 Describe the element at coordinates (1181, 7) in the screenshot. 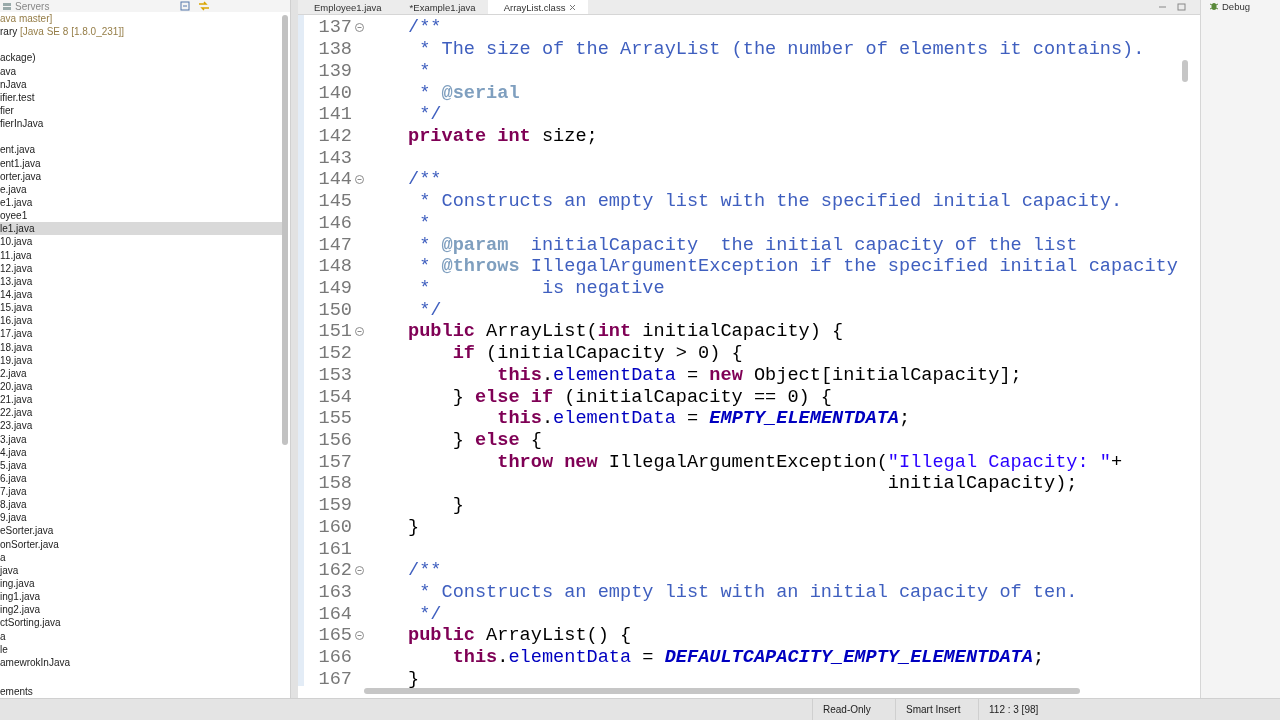

I see `maximize-icon` at that location.